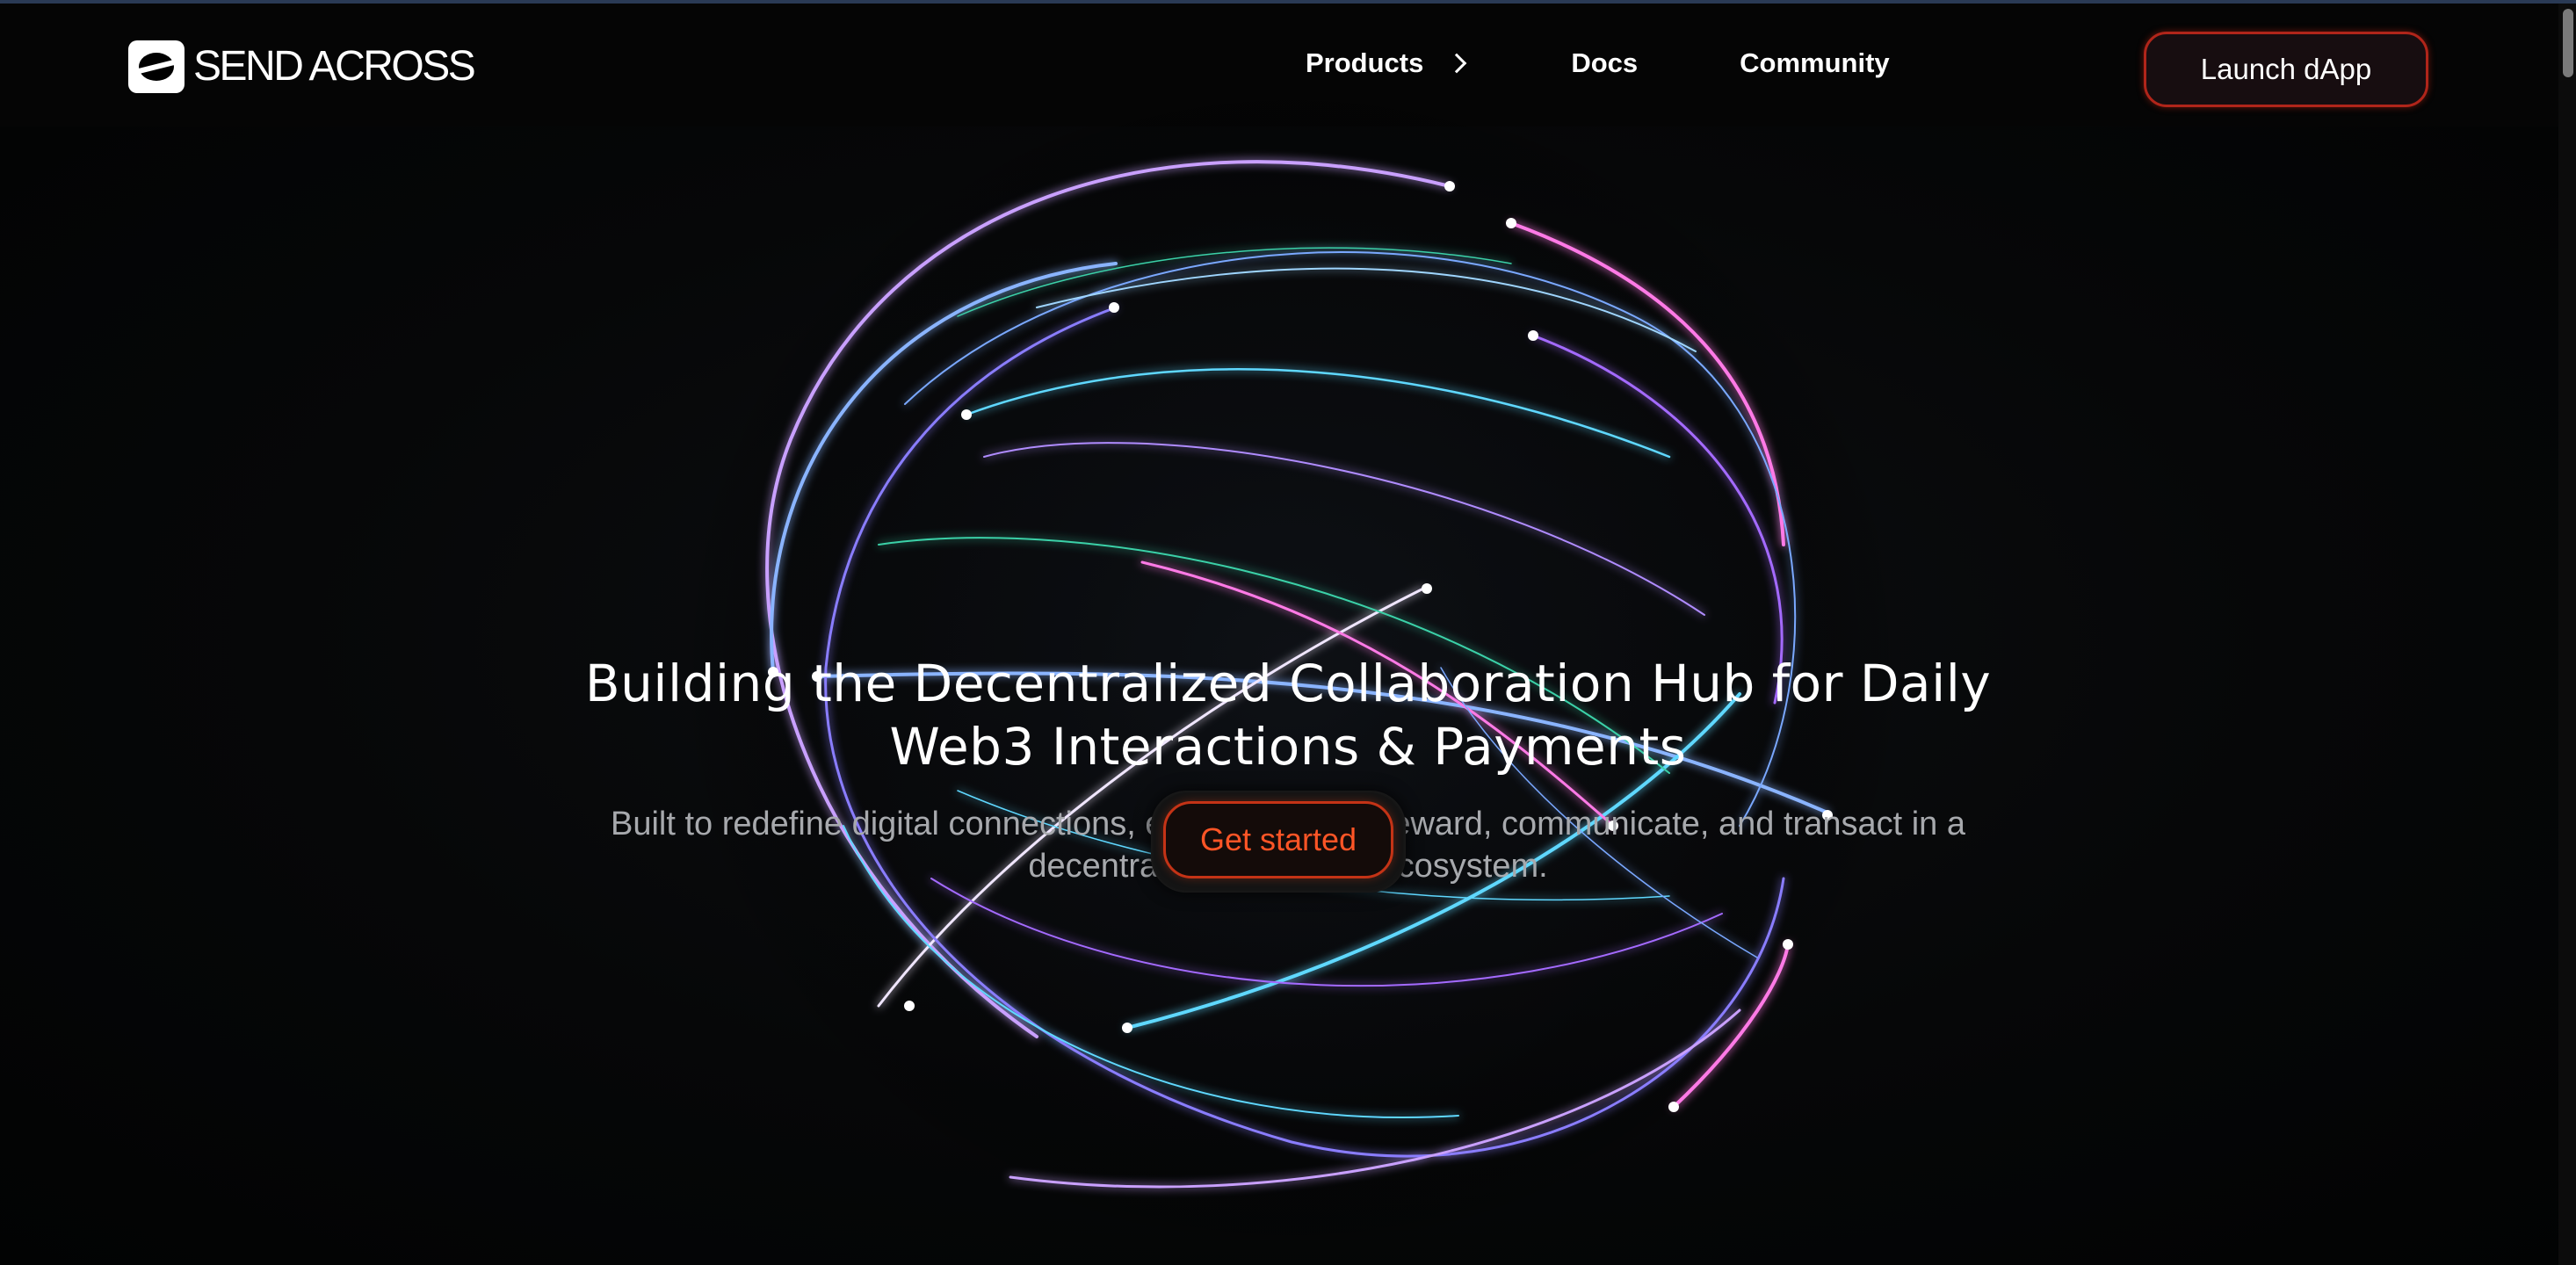  I want to click on get-started-button: Get started, so click(1278, 840).